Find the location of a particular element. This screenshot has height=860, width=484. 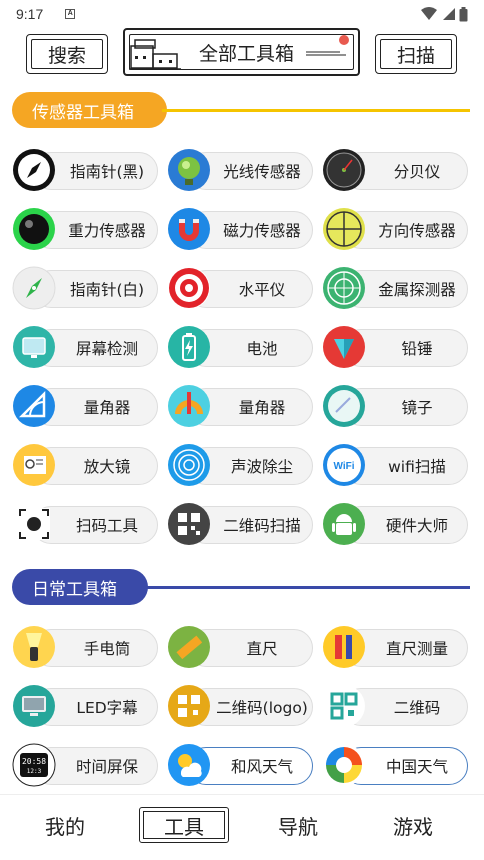

qr-scan-icon is located at coordinates (189, 524).